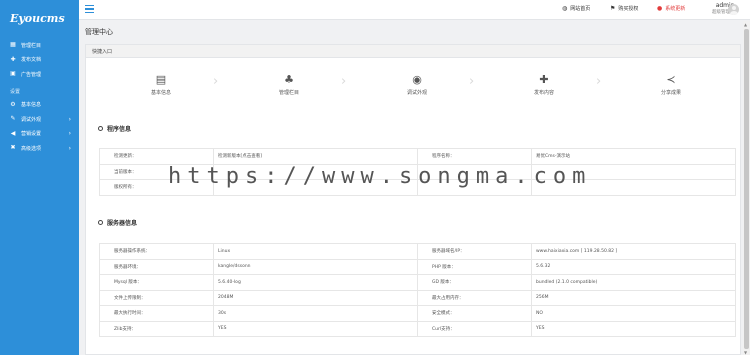 This screenshot has height=355, width=750. I want to click on quick-publish: ✚ 发布内容, so click(544, 84).